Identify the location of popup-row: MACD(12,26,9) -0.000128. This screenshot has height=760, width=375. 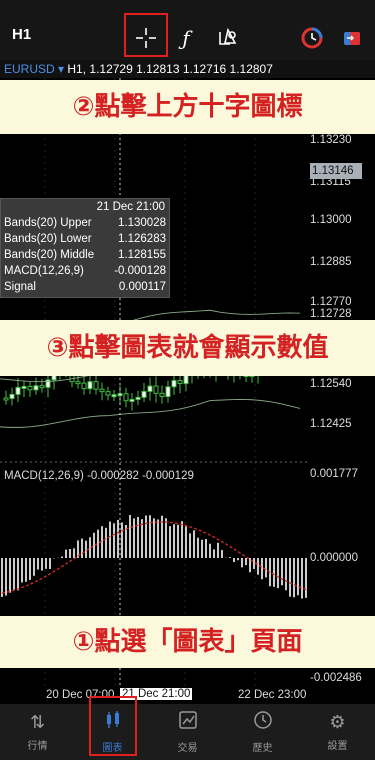
(85, 271).